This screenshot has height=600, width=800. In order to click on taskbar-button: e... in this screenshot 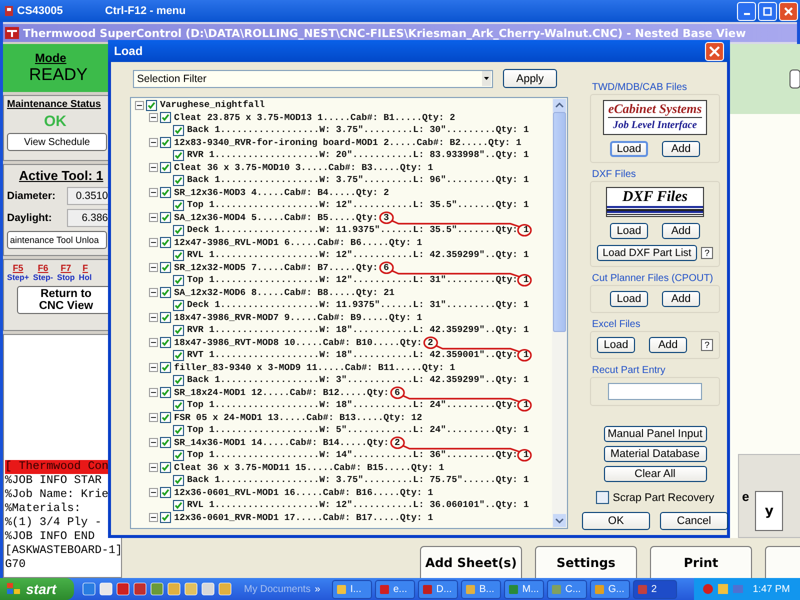, I will do `click(395, 589)`.